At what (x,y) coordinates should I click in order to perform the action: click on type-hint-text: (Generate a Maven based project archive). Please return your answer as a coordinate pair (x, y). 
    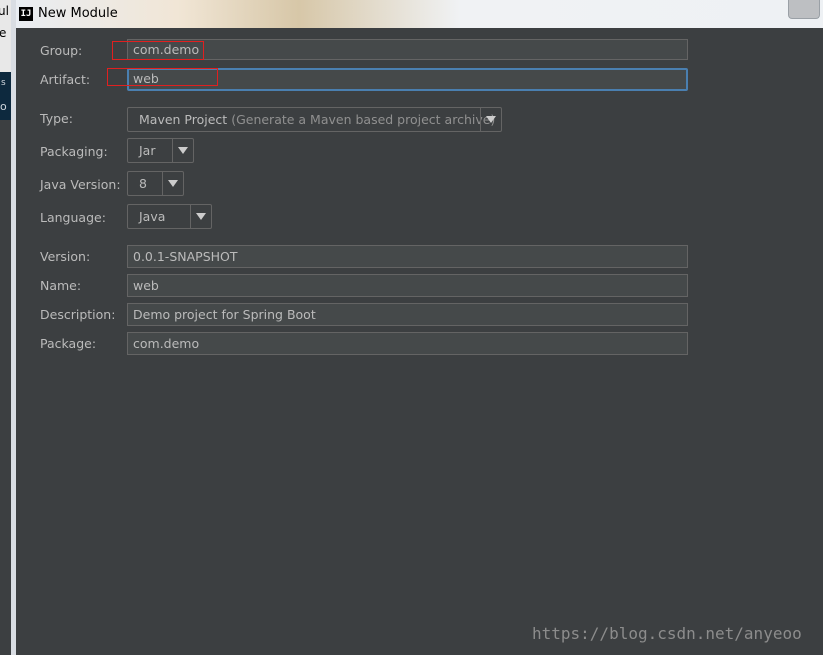
    Looking at the image, I should click on (363, 119).